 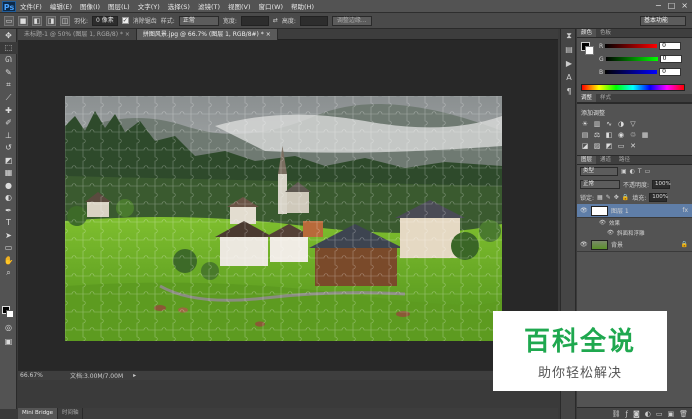 What do you see at coordinates (621, 146) in the screenshot?
I see `gradient-map-icon: ▭` at bounding box center [621, 146].